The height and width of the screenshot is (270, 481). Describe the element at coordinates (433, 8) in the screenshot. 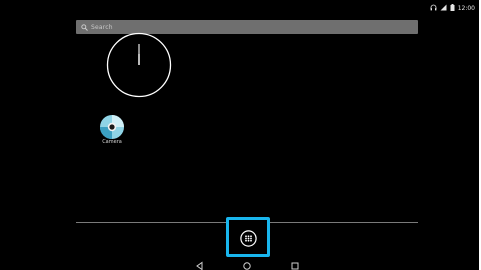

I see `headset-icon` at that location.